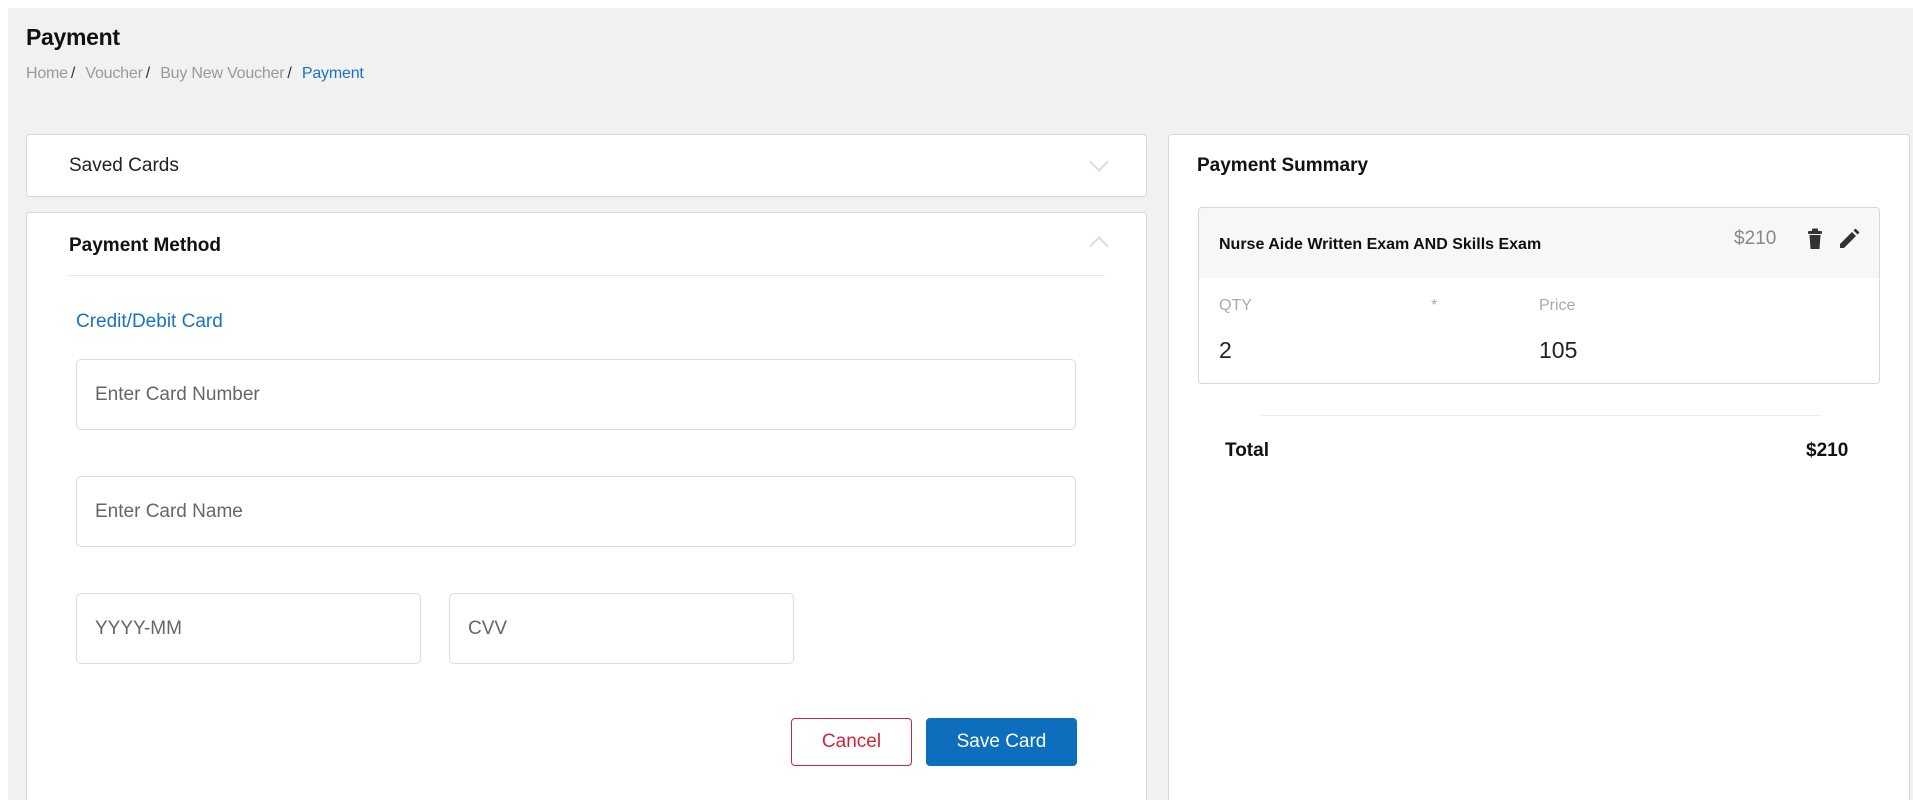  What do you see at coordinates (1099, 246) in the screenshot?
I see `chevron-up-icon` at bounding box center [1099, 246].